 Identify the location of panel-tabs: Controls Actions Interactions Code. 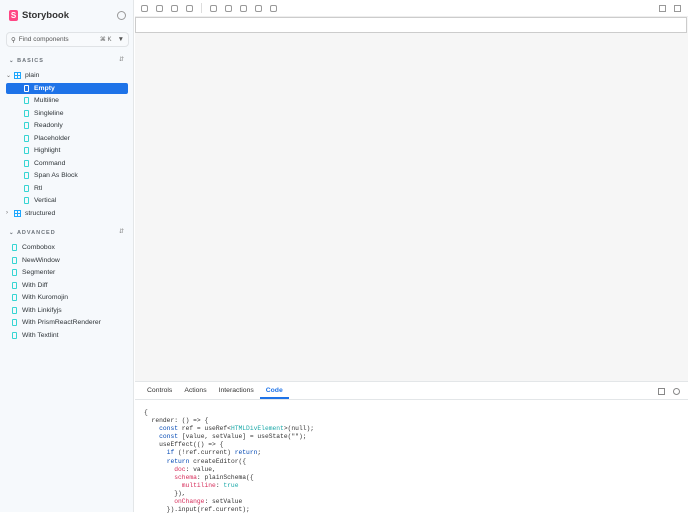
(411, 391).